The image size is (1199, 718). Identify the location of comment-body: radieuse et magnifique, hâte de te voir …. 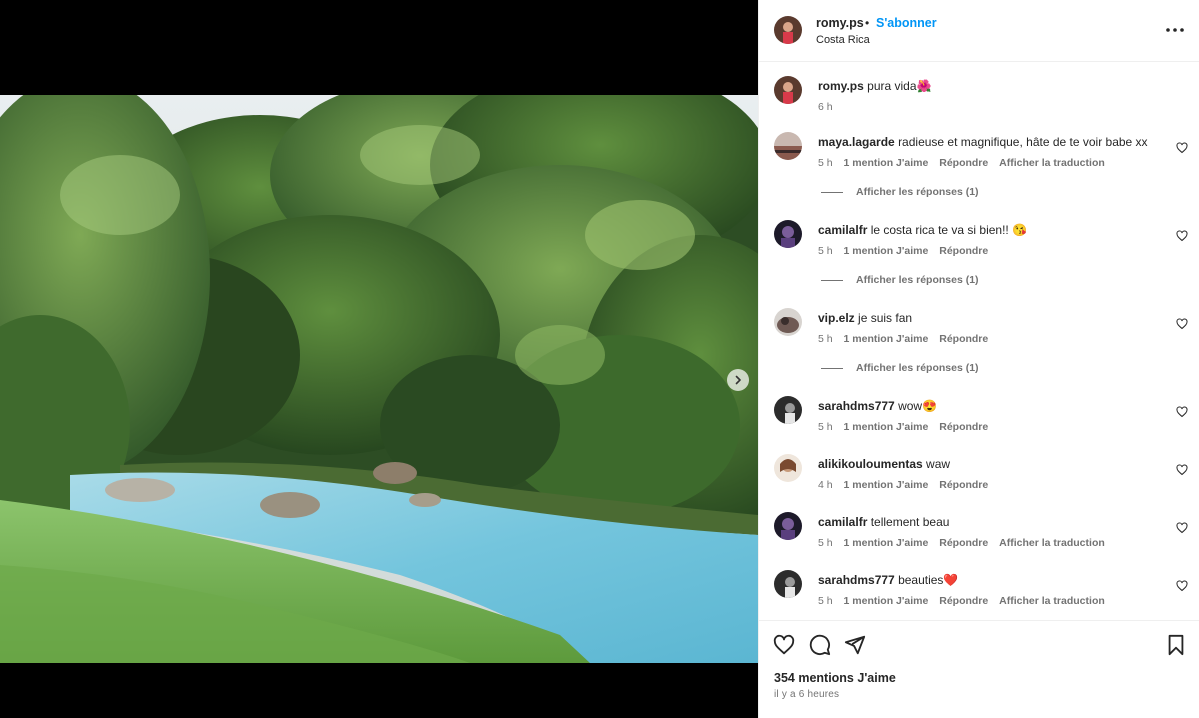
(1023, 142).